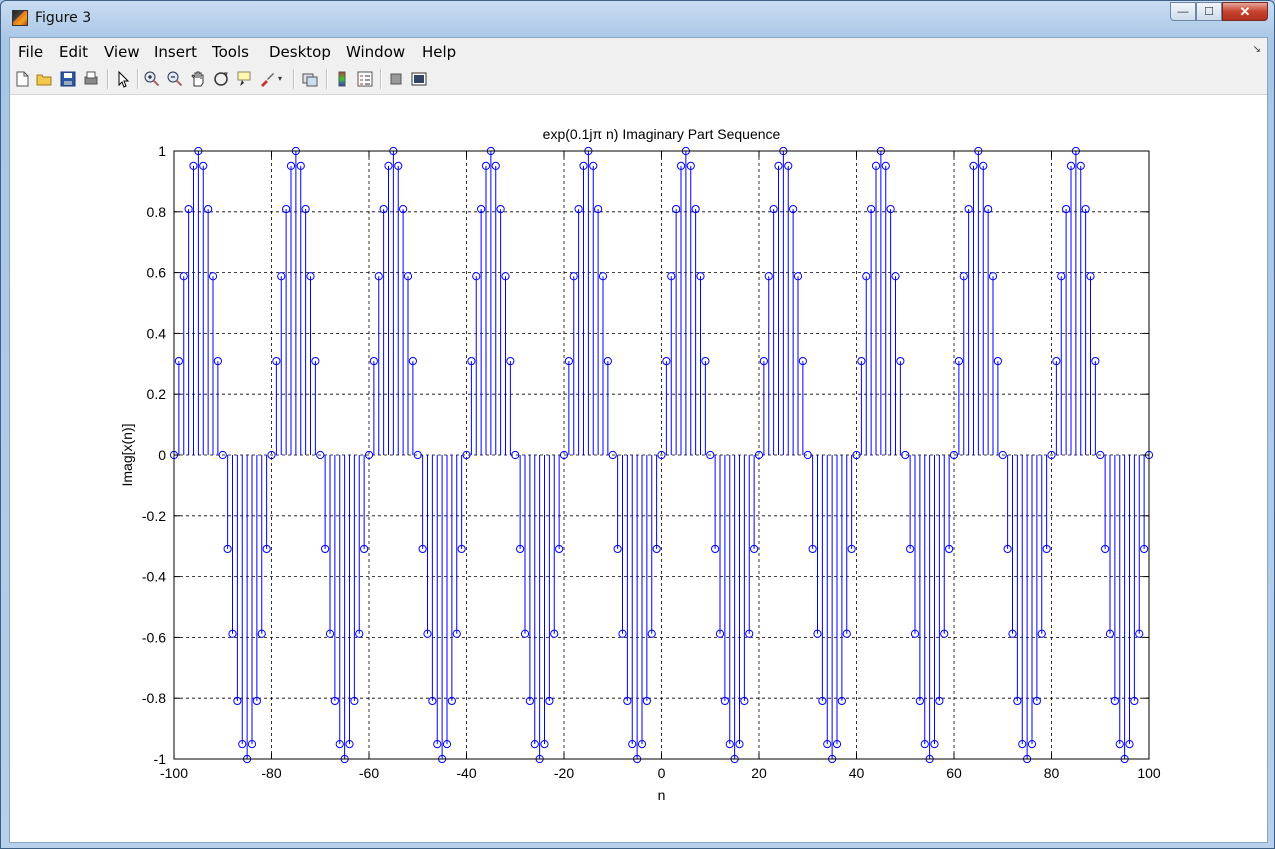  What do you see at coordinates (160, 759) in the screenshot?
I see `y-tick-label: -1` at bounding box center [160, 759].